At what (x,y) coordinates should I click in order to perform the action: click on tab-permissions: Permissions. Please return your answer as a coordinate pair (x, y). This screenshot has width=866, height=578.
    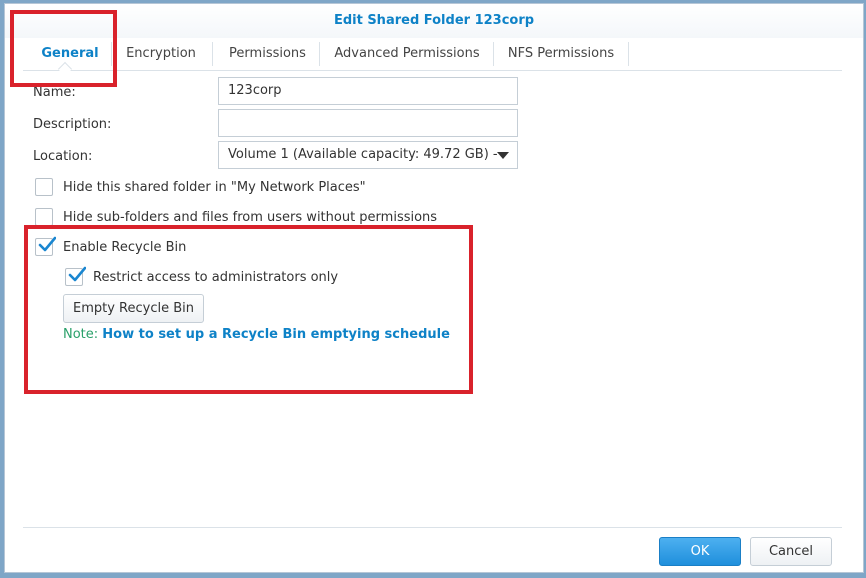
    Looking at the image, I should click on (267, 54).